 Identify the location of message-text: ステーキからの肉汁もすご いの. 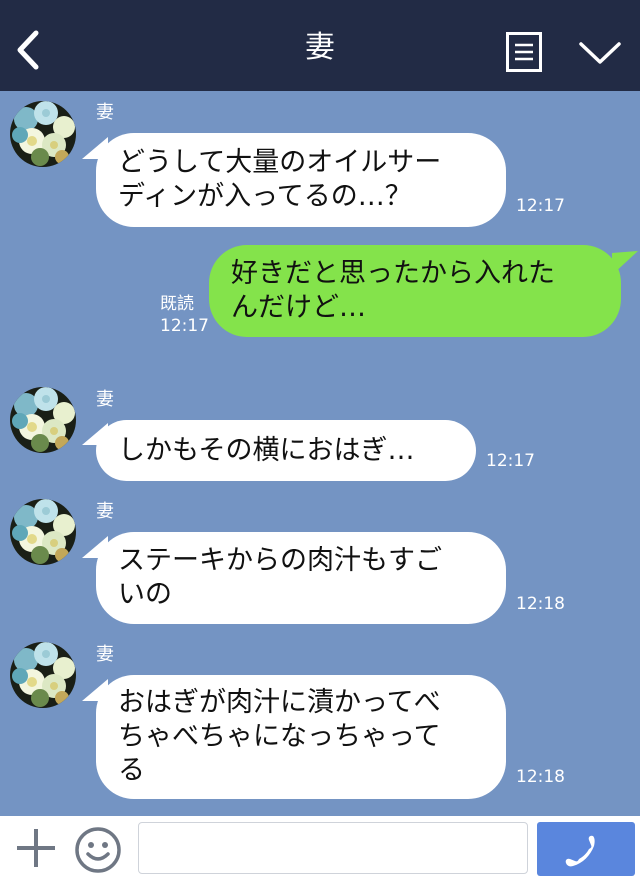
(280, 577).